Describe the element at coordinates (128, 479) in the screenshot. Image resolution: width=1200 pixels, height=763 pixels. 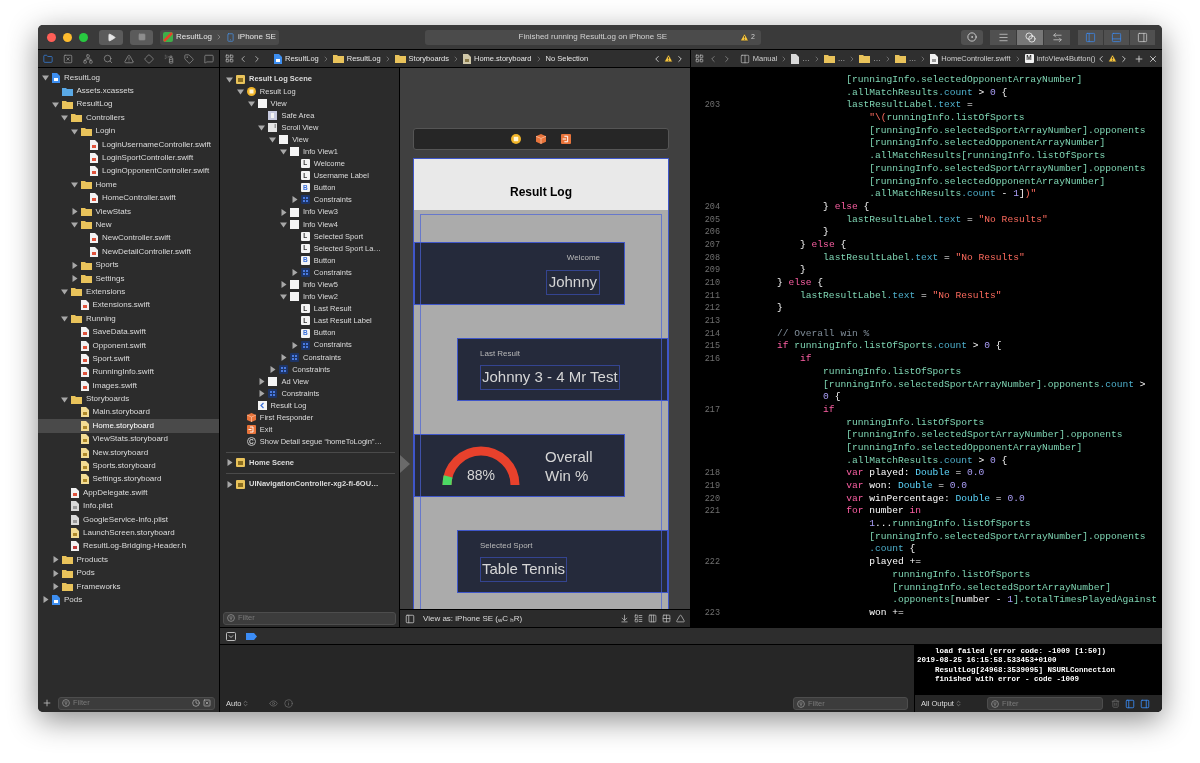
I see `navigator-item: Settings.storyboard` at that location.